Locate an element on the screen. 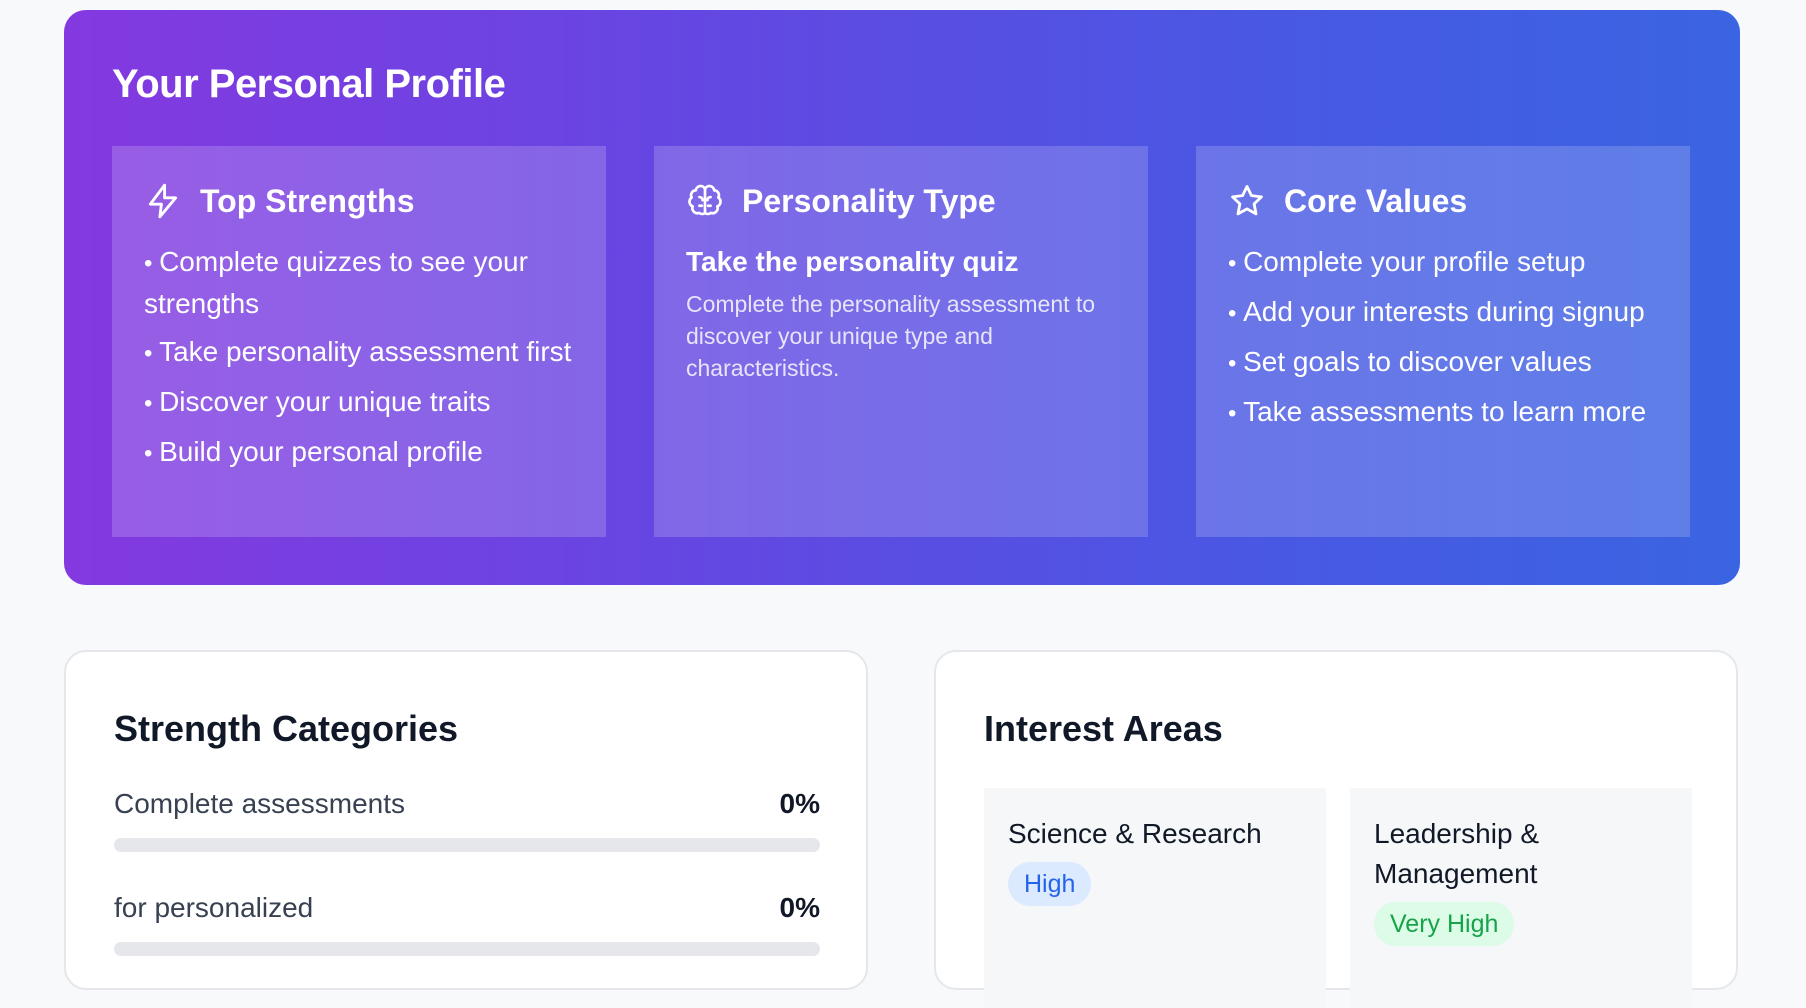 The width and height of the screenshot is (1806, 1008). interest-areas-title: Interest Areas is located at coordinates (1103, 728).